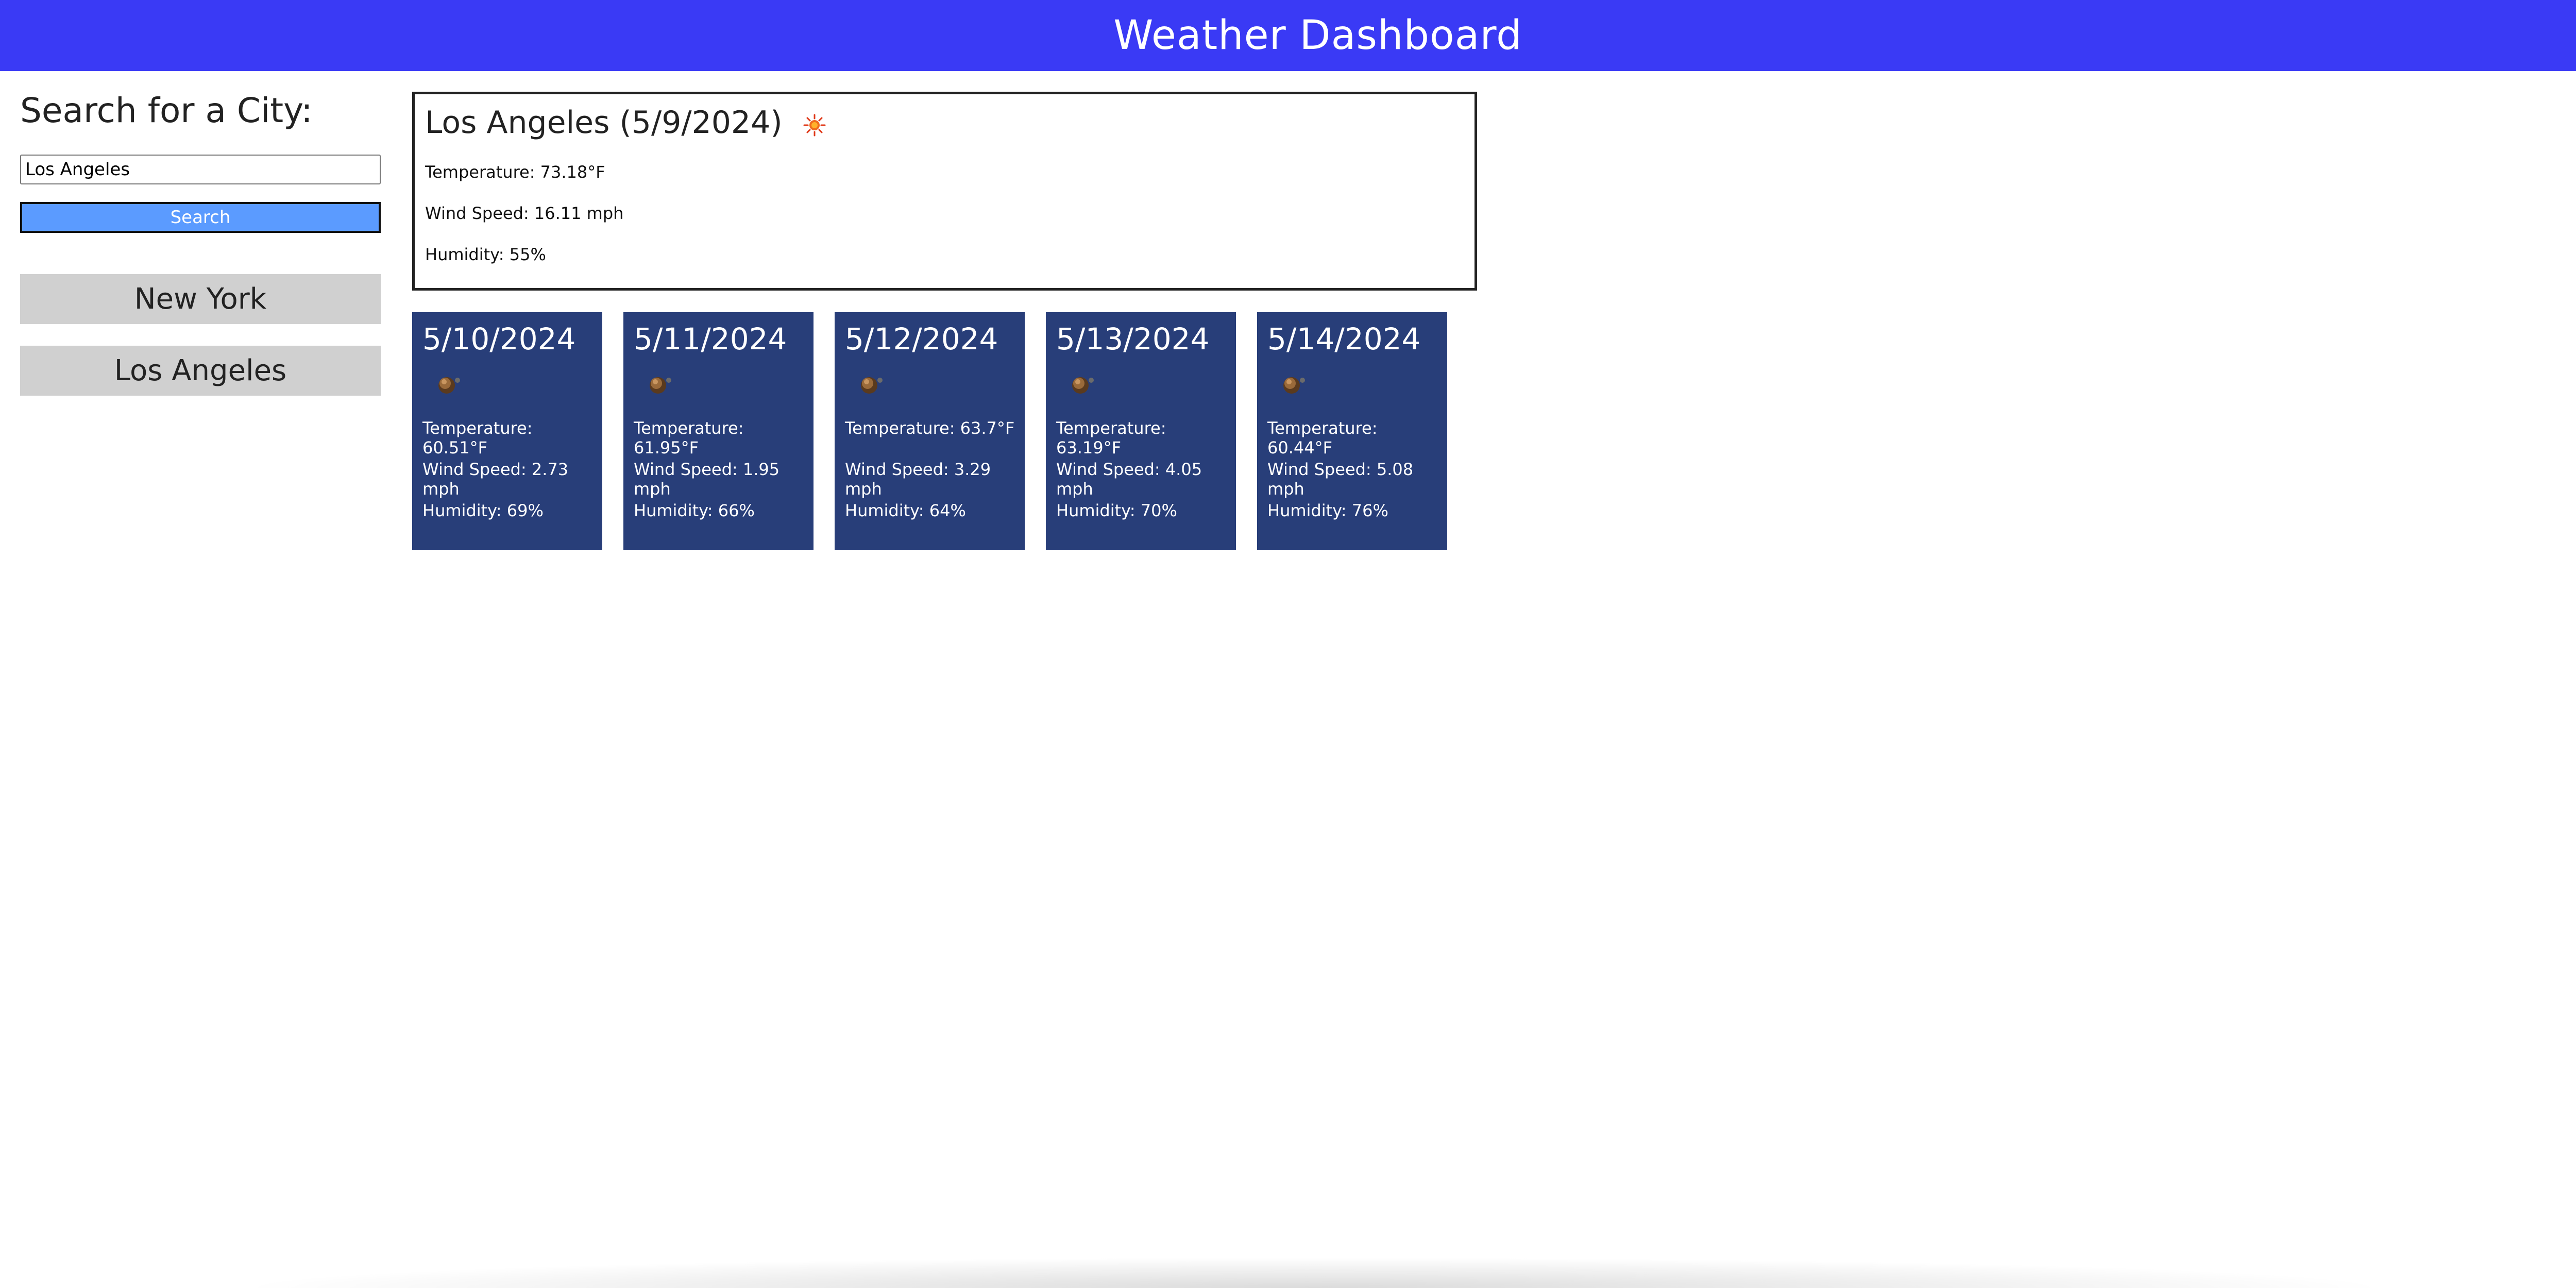  Describe the element at coordinates (495, 479) in the screenshot. I see `forecast-wind-speed: Wind Speed: 2.73 mph` at that location.